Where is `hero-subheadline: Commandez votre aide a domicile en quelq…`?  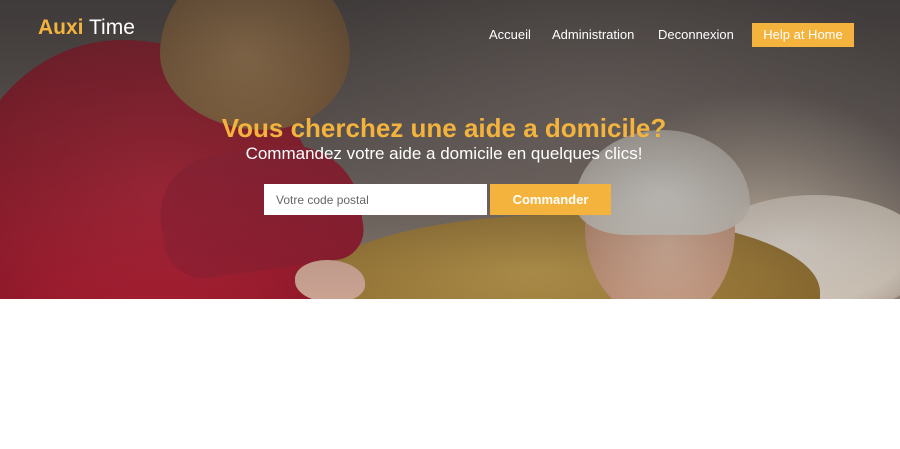
hero-subheadline: Commandez votre aide a domicile en quelq… is located at coordinates (444, 153).